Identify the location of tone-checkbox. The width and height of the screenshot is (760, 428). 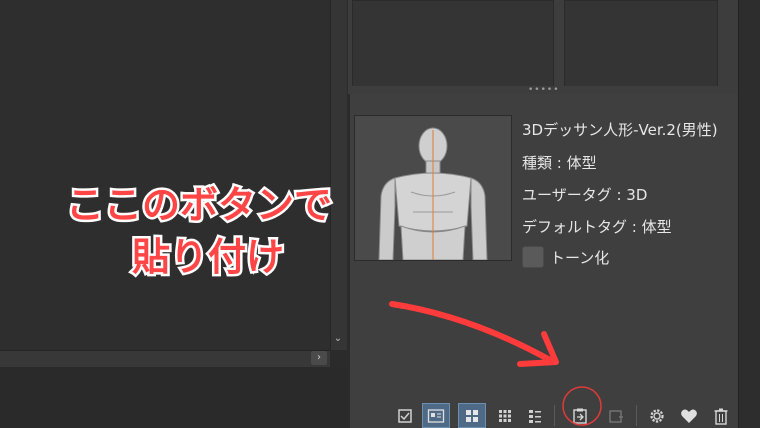
(533, 257).